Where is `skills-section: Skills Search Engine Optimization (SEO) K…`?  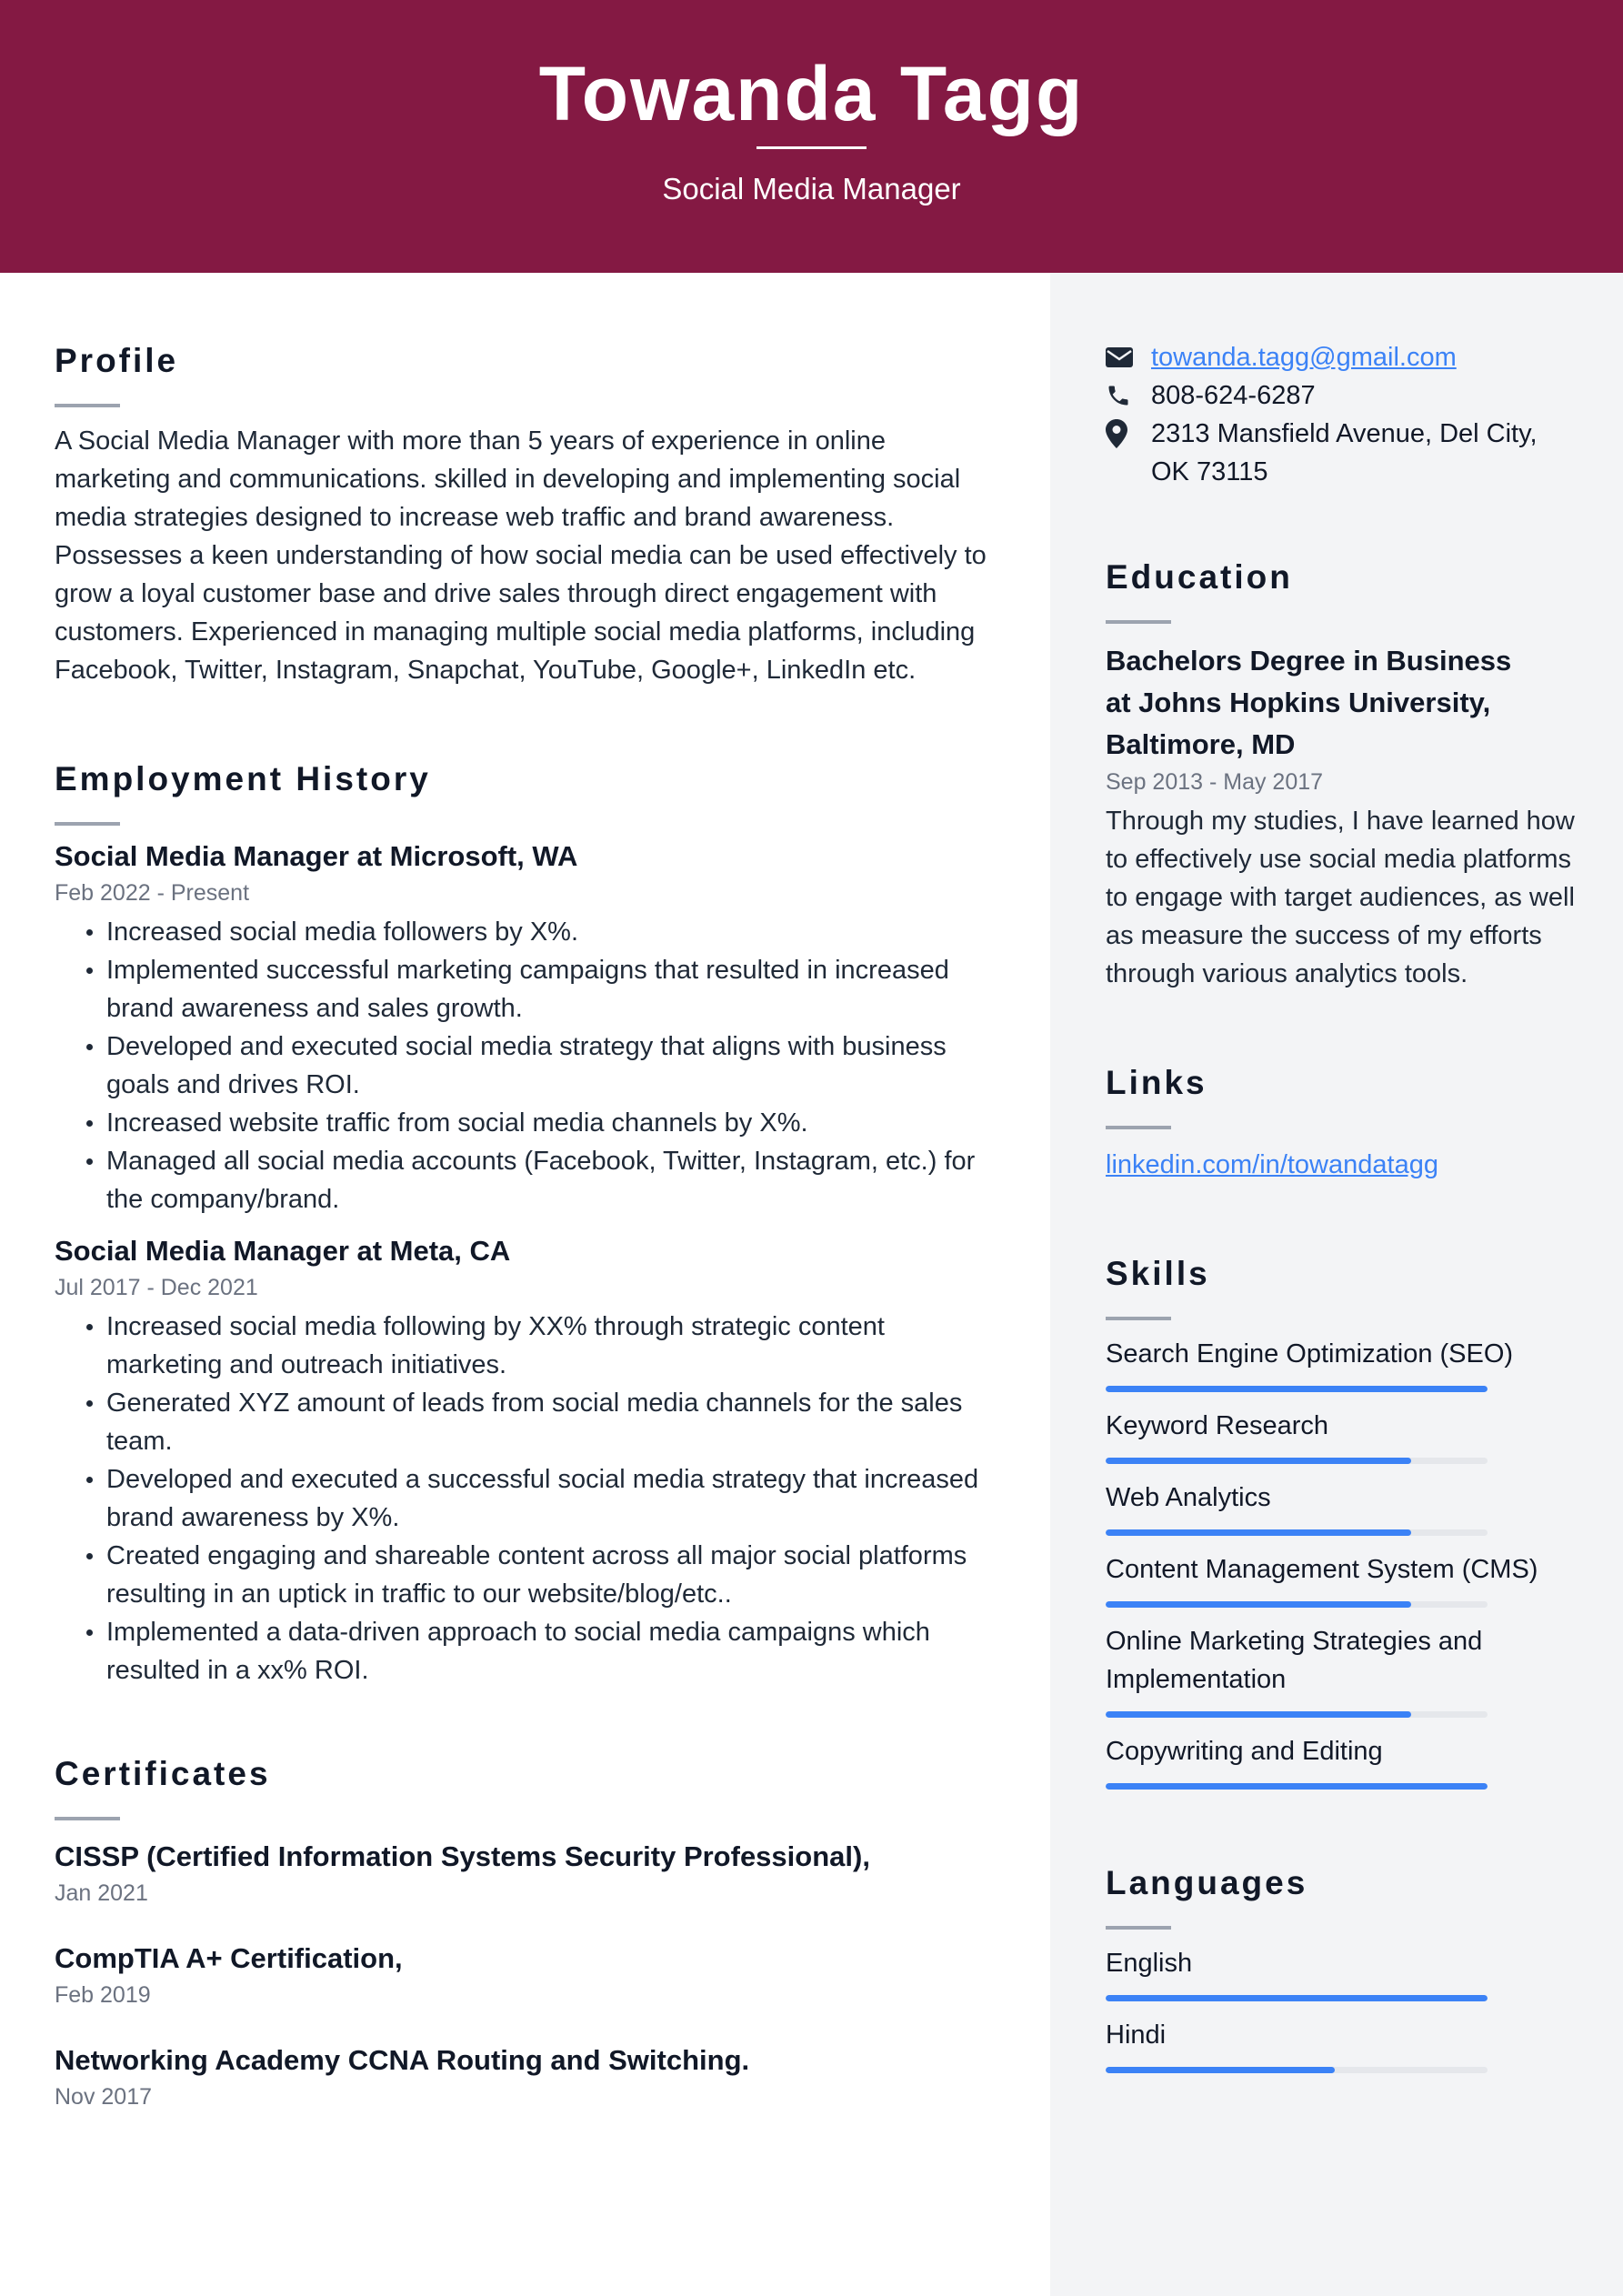 skills-section: Skills Search Engine Optimization (SEO) K… is located at coordinates (1342, 1521).